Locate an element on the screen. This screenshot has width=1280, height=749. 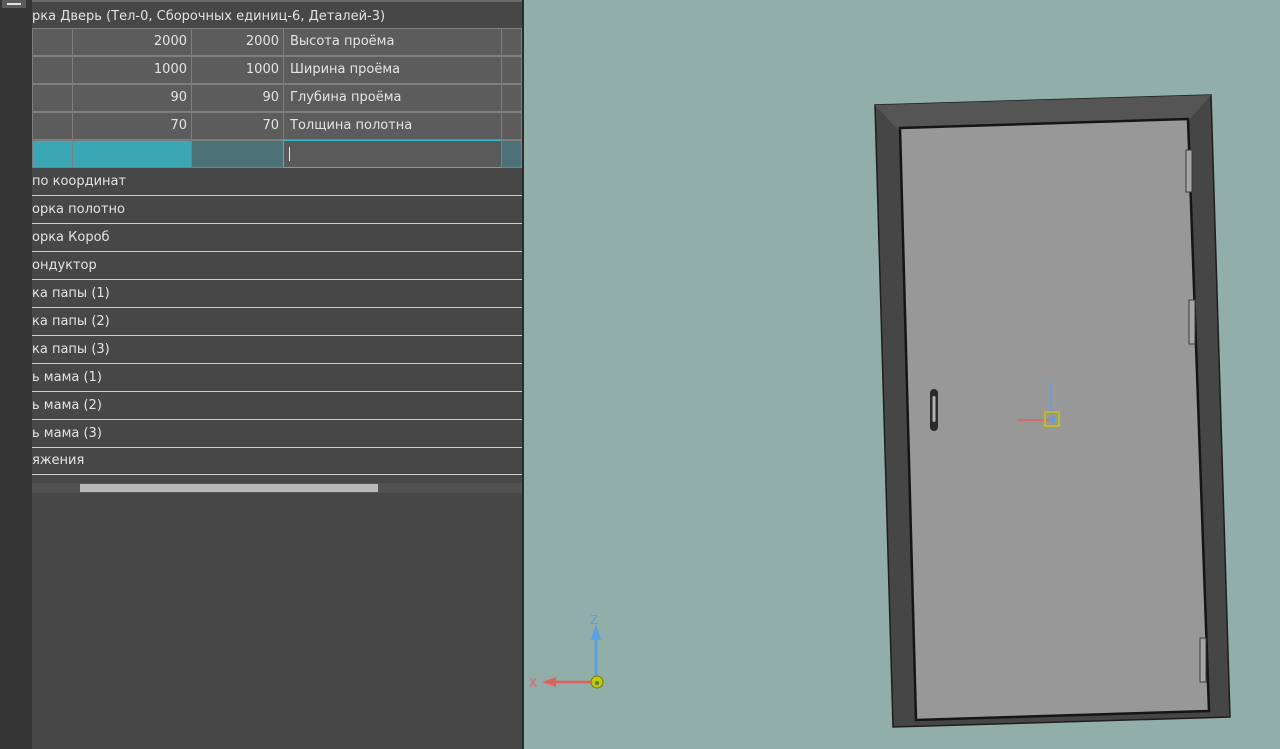
door-handle-plate is located at coordinates (934, 409).